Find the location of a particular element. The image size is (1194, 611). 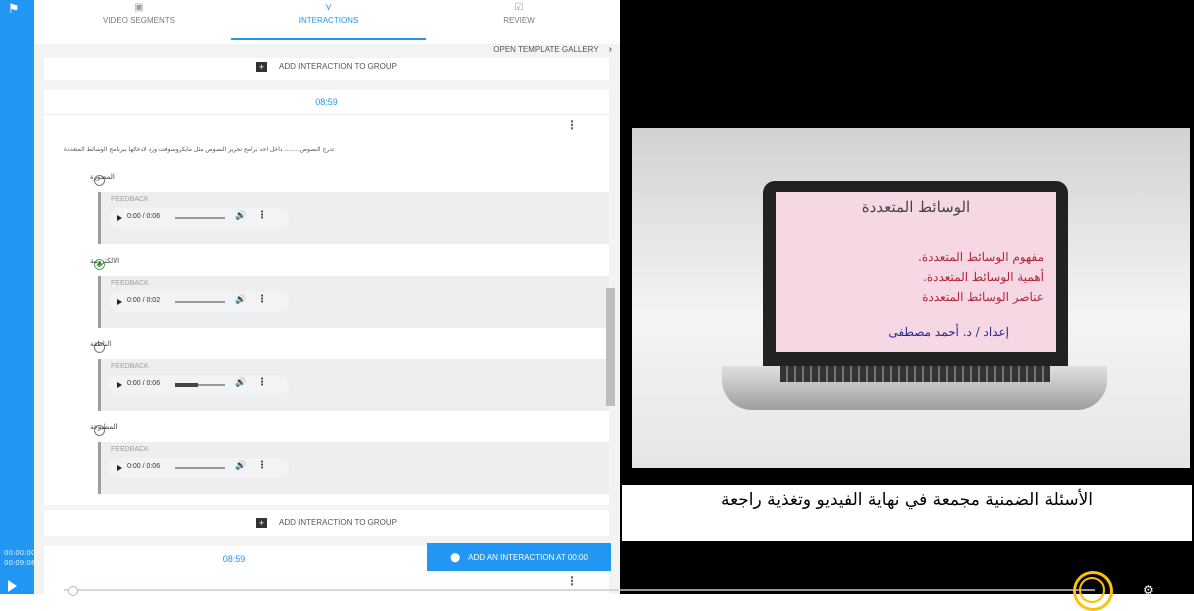

audio-player: 0:00 / 0:02 🔊 ⋮ is located at coordinates (199, 302).